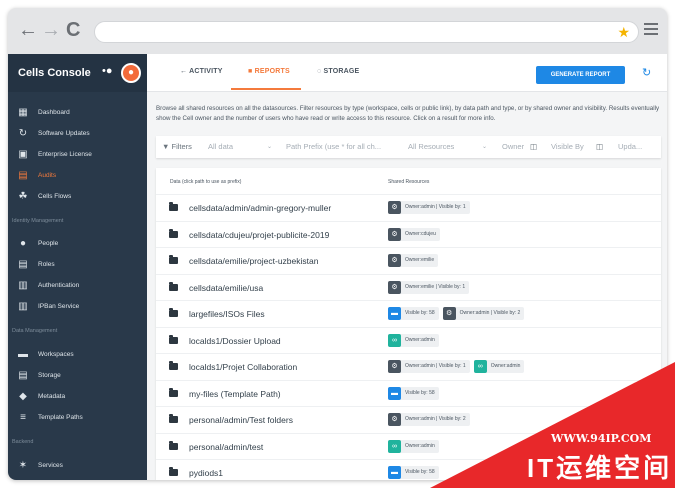  What do you see at coordinates (220, 146) in the screenshot?
I see `data-select: All data` at bounding box center [220, 146].